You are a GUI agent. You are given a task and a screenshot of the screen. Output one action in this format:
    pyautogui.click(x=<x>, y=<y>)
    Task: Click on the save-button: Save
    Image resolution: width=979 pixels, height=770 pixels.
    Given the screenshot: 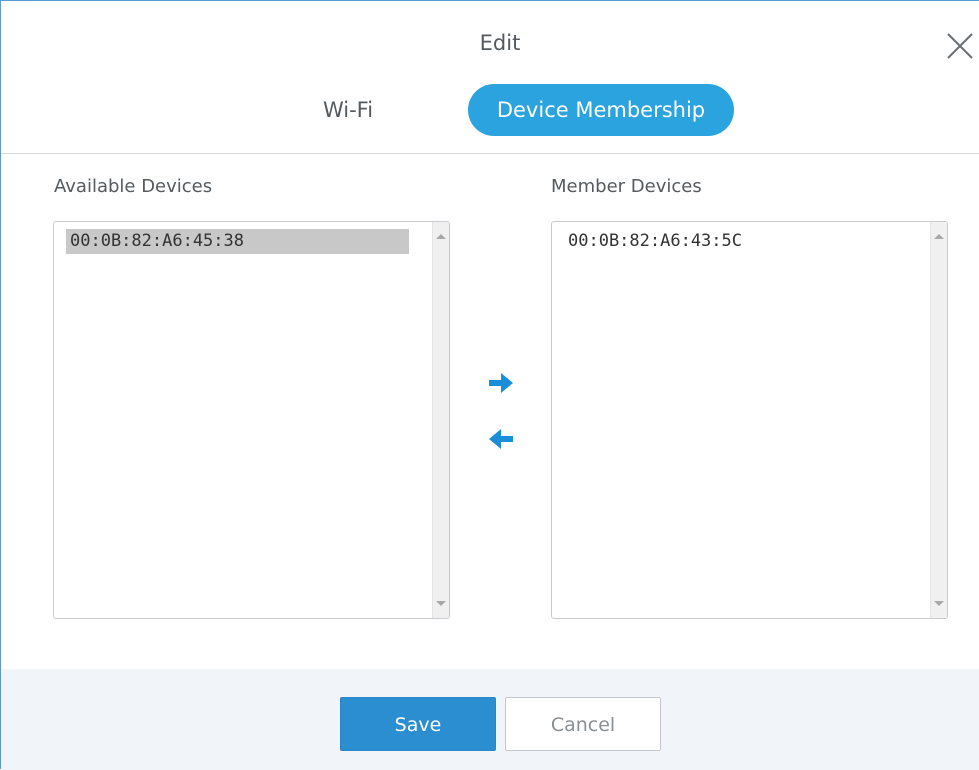 What is the action you would take?
    pyautogui.click(x=418, y=724)
    